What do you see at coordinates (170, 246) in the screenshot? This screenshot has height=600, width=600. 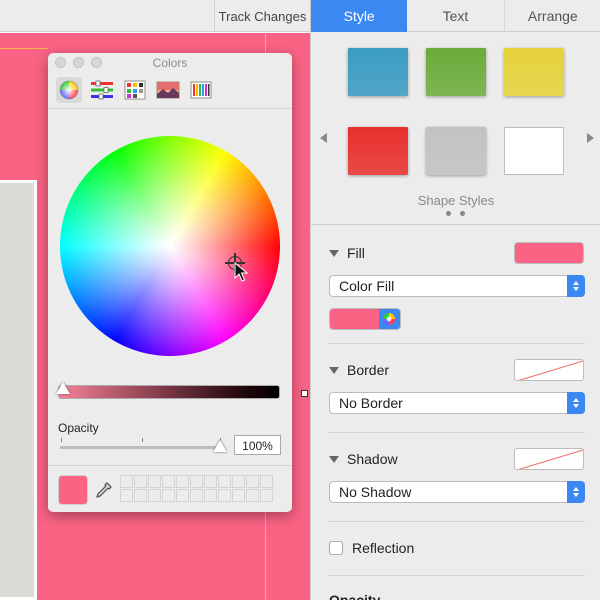 I see `color-wheel` at bounding box center [170, 246].